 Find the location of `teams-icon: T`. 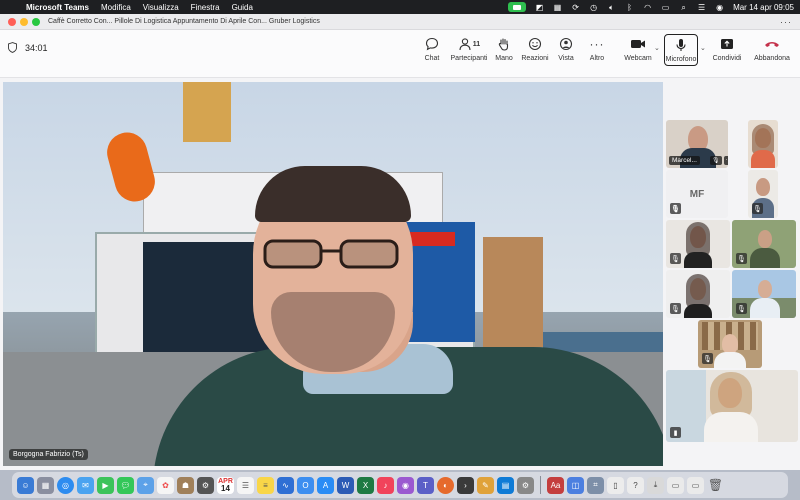

teams-icon: T is located at coordinates (425, 485).